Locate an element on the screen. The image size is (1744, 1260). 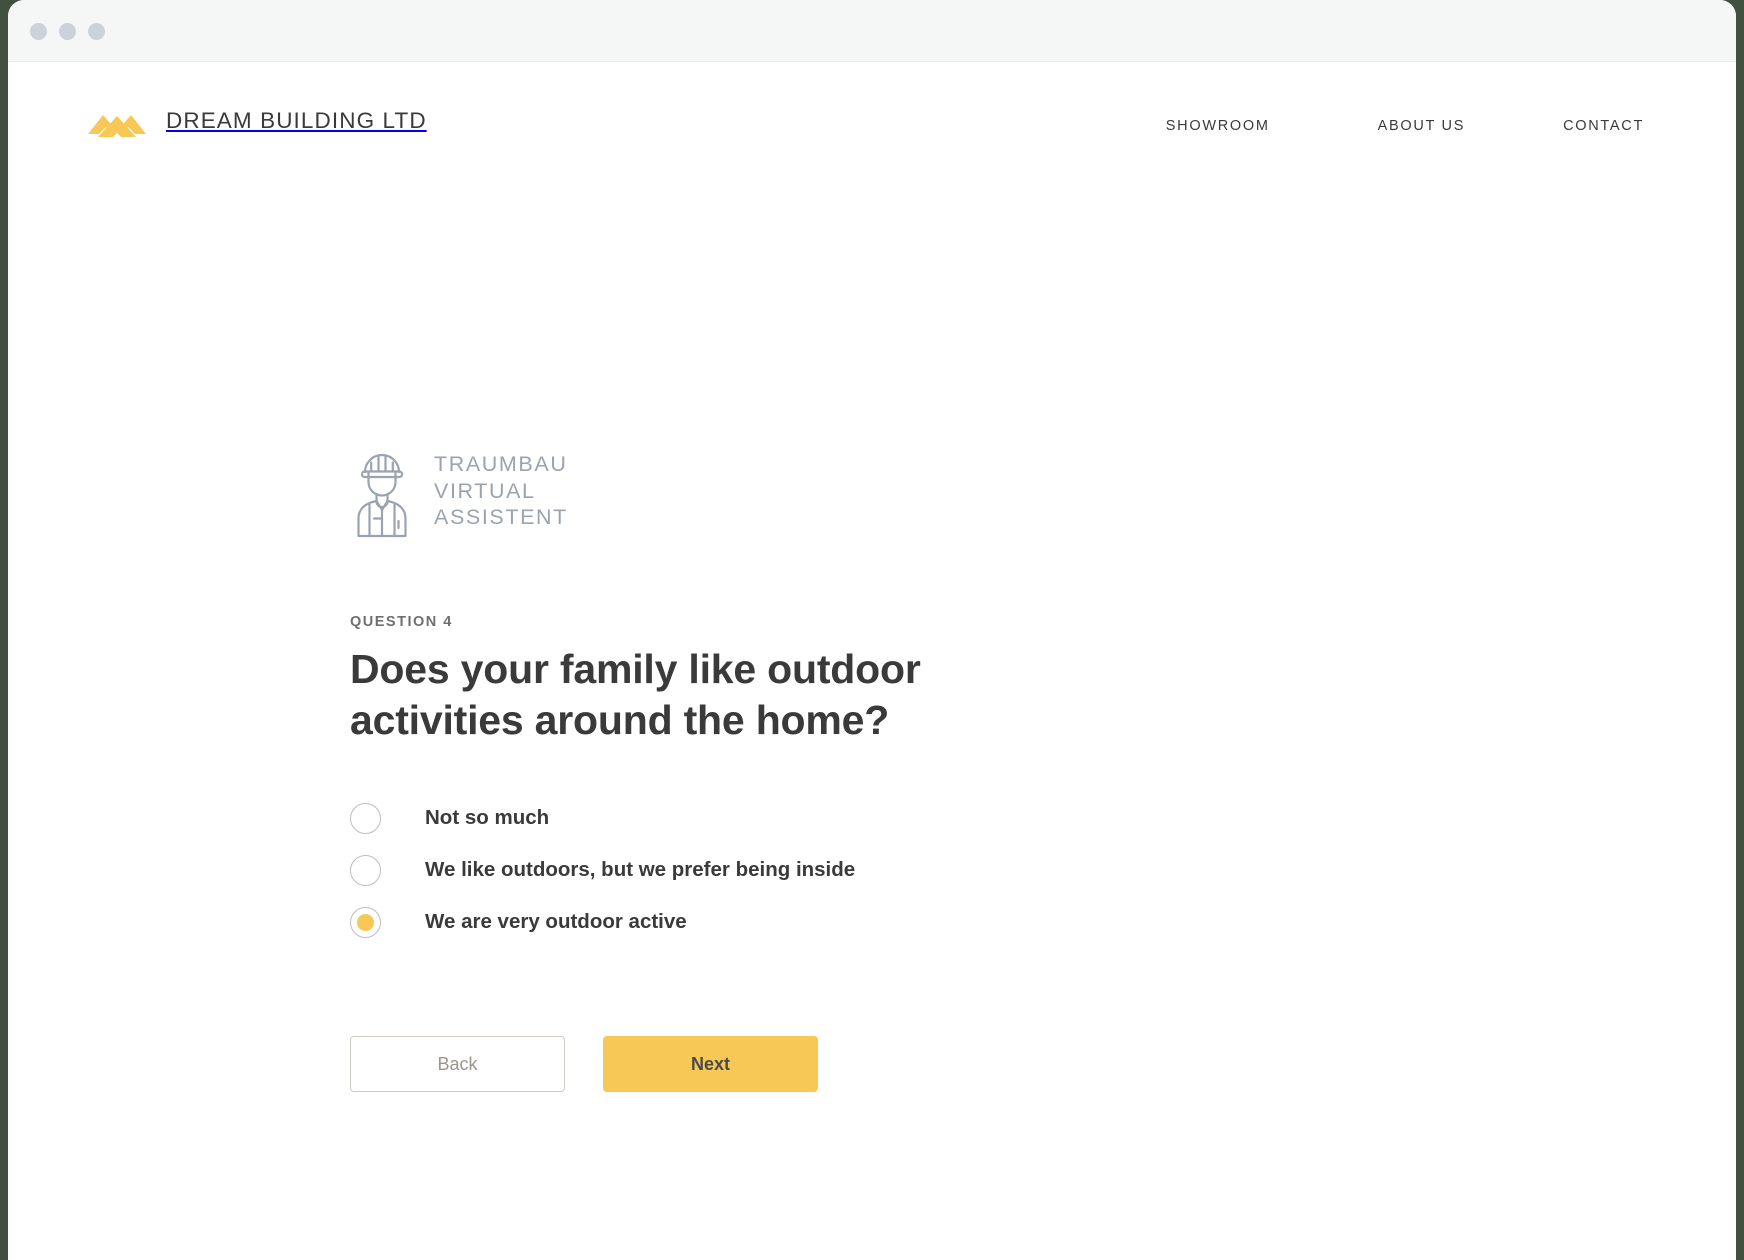
next-button: Next is located at coordinates (710, 1064).